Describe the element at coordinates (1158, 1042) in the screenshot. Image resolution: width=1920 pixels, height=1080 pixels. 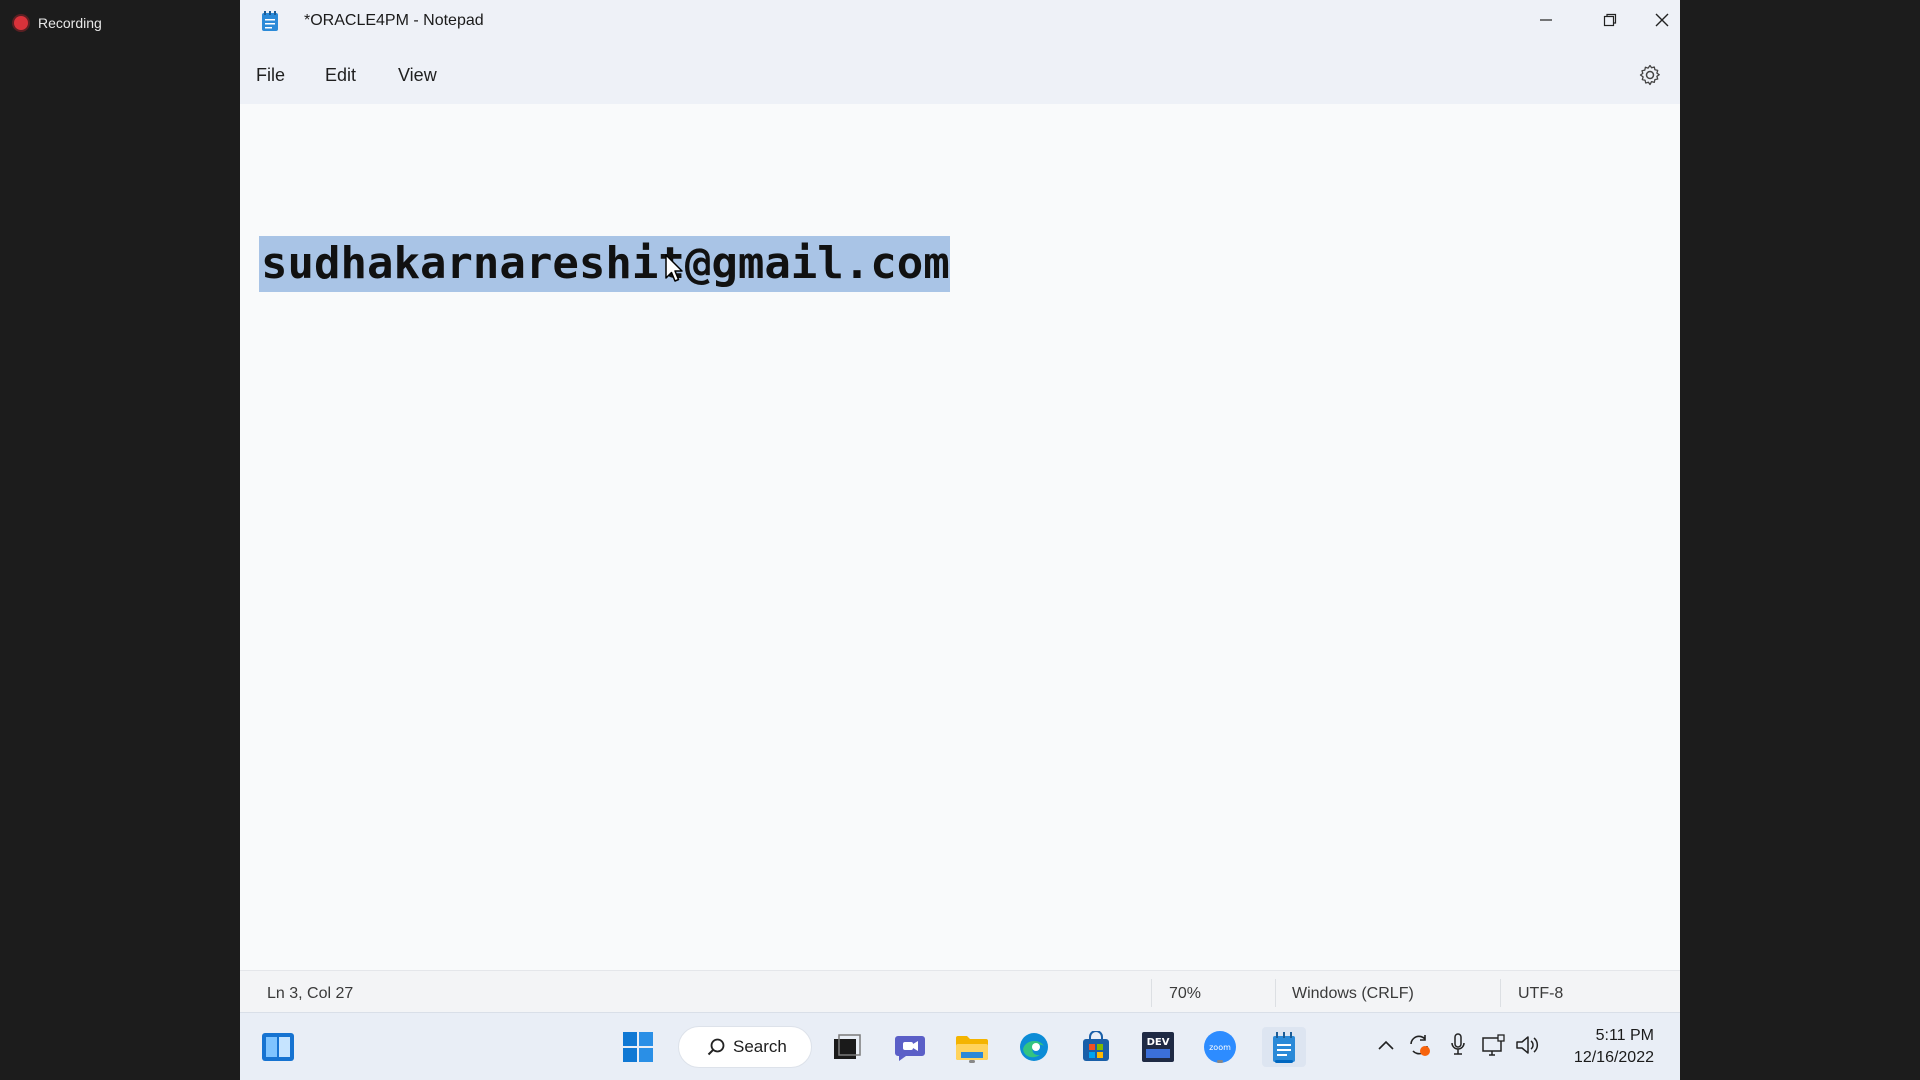
I see `svg-text: DEV` at that location.